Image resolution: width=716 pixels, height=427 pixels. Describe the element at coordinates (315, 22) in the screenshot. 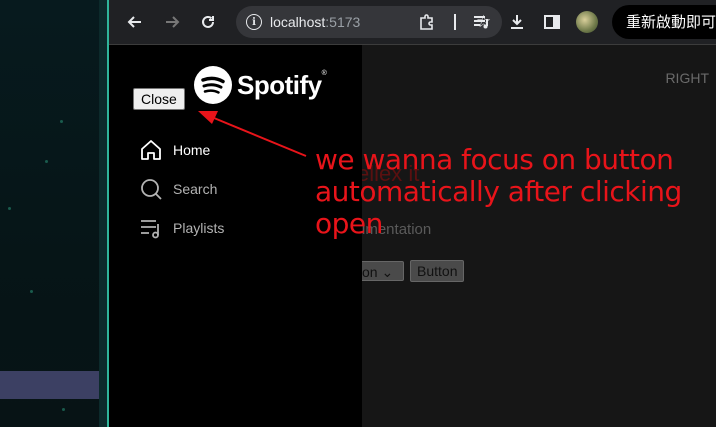

I see `url-text: localhost:5173` at that location.